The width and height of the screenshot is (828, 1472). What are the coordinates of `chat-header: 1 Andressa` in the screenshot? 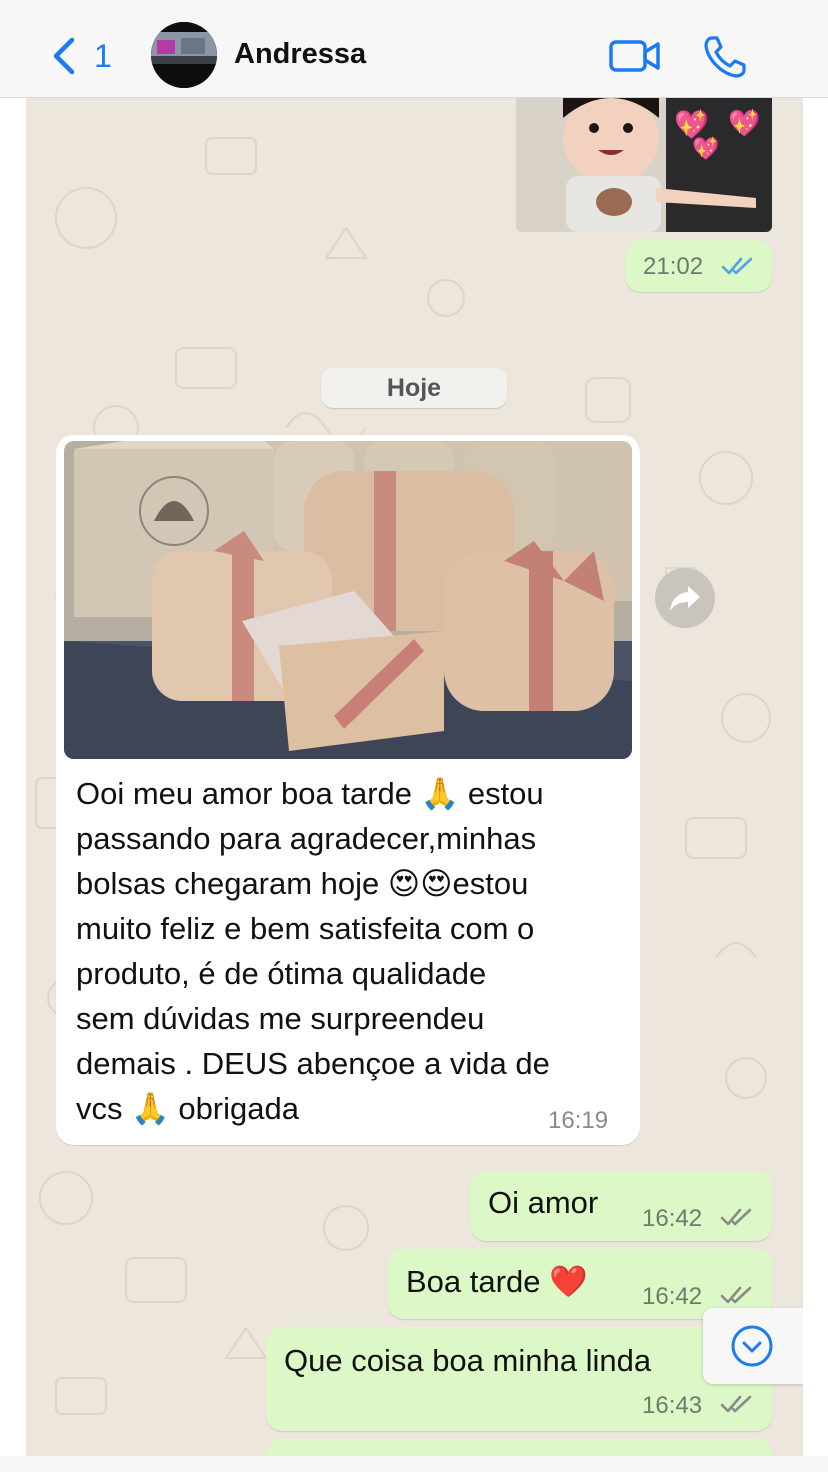 It's located at (414, 49).